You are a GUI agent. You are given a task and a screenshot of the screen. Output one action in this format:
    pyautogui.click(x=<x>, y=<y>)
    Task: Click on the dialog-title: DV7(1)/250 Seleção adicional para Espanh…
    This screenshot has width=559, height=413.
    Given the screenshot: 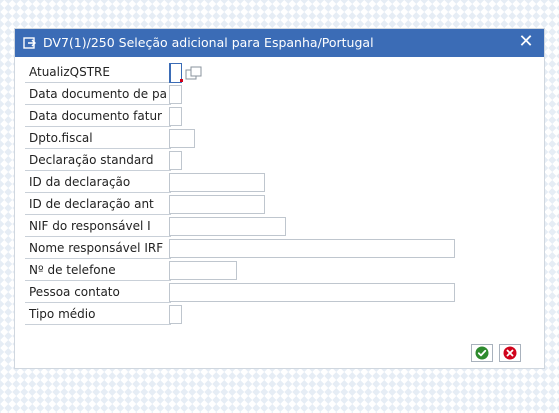 What is the action you would take?
    pyautogui.click(x=208, y=42)
    